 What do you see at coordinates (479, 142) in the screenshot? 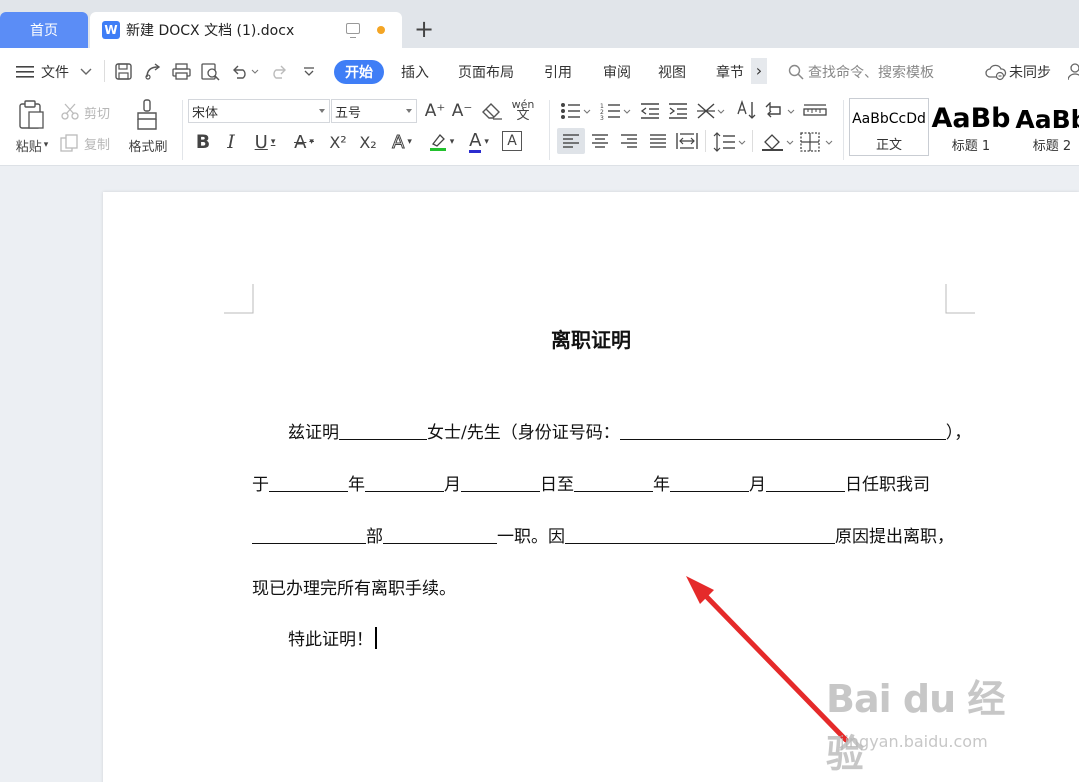
I see `font-color-button: A ▾` at bounding box center [479, 142].